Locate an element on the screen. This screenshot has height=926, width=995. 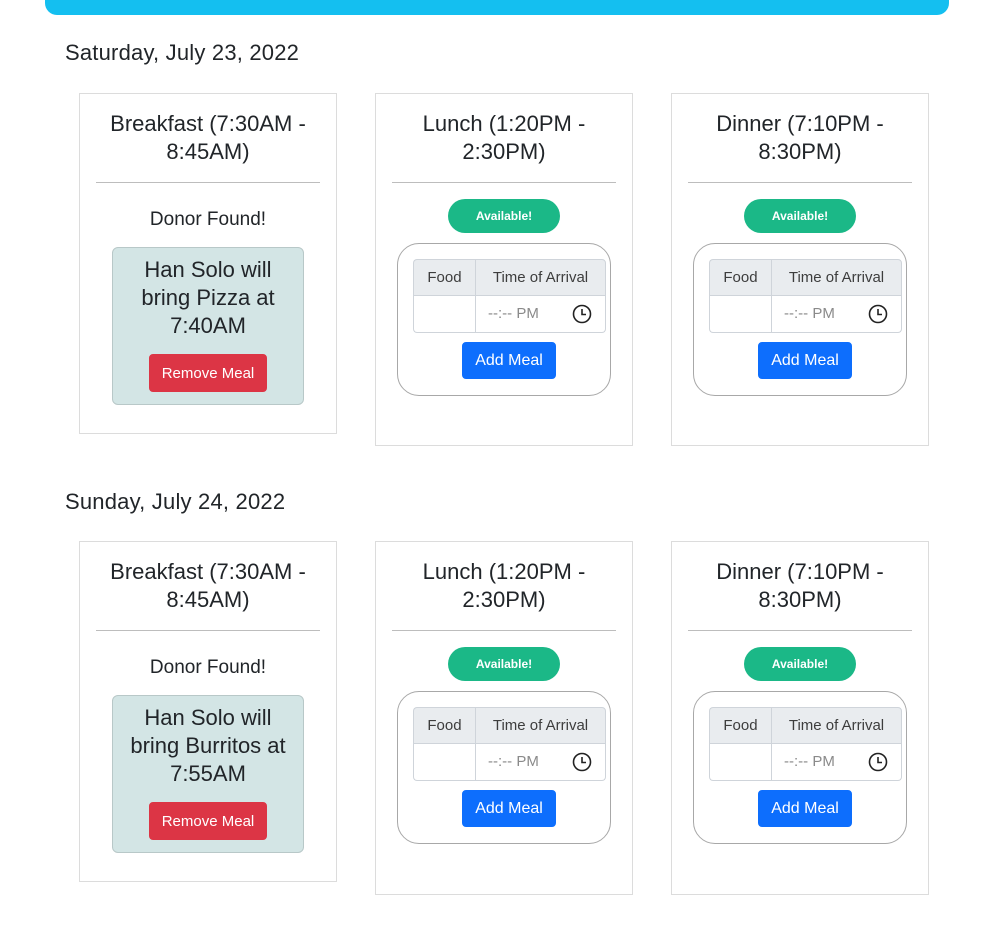
donor-message: Han Solo will bring Pizza at 7:40AM is located at coordinates (208, 297).